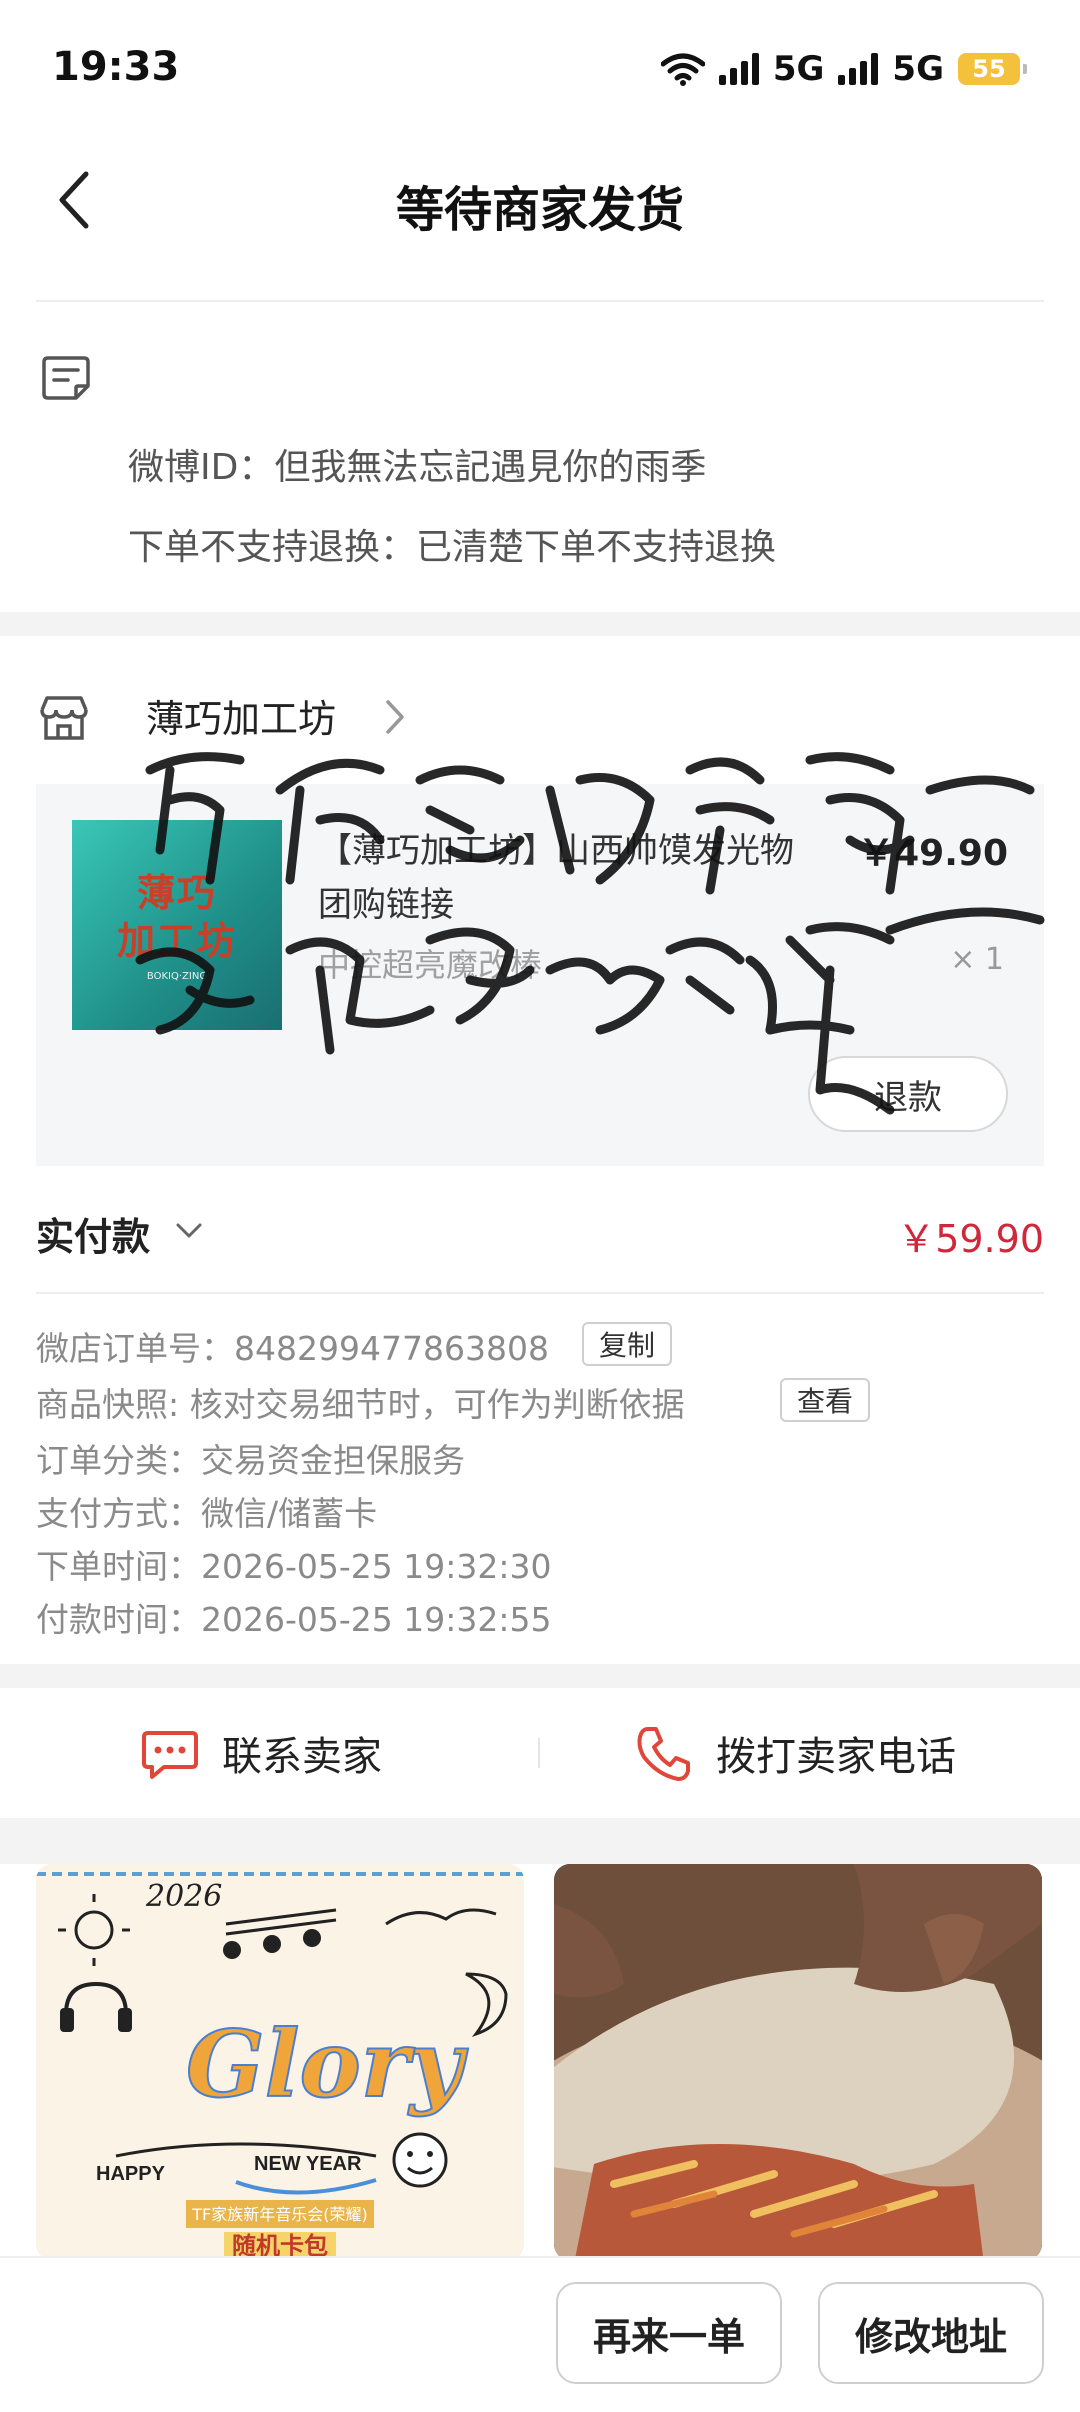 This screenshot has height=2412, width=1080. What do you see at coordinates (294, 1619) in the screenshot?
I see `payment-time: 付款时间：2026-05-25 19:32:55` at bounding box center [294, 1619].